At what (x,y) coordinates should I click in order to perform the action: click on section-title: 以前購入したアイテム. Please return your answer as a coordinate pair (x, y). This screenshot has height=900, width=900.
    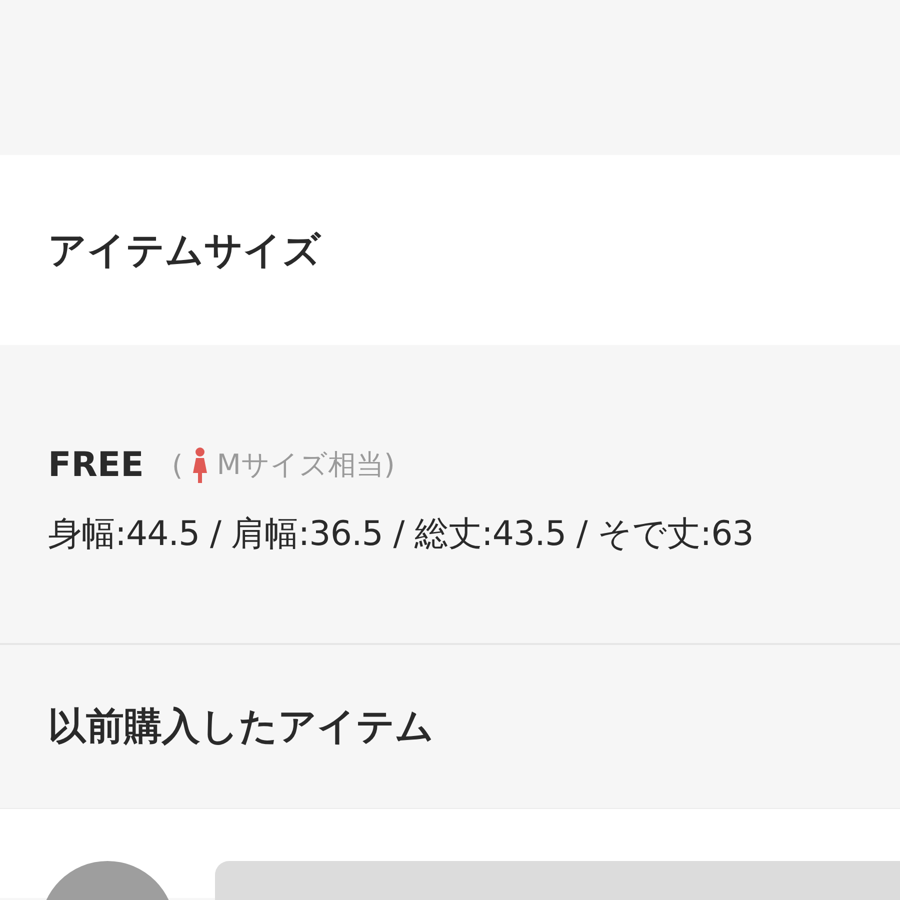
    Looking at the image, I should click on (241, 726).